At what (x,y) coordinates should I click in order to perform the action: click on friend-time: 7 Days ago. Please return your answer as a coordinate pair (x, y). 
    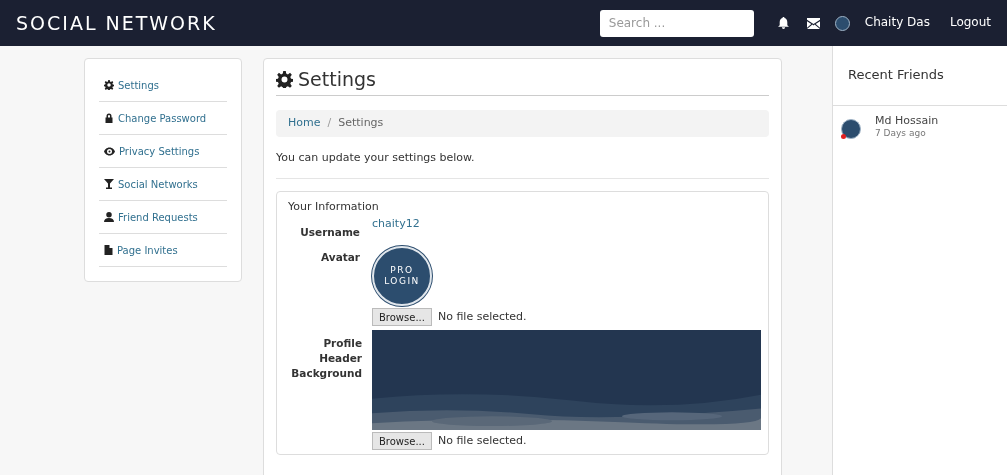
    Looking at the image, I should click on (901, 134).